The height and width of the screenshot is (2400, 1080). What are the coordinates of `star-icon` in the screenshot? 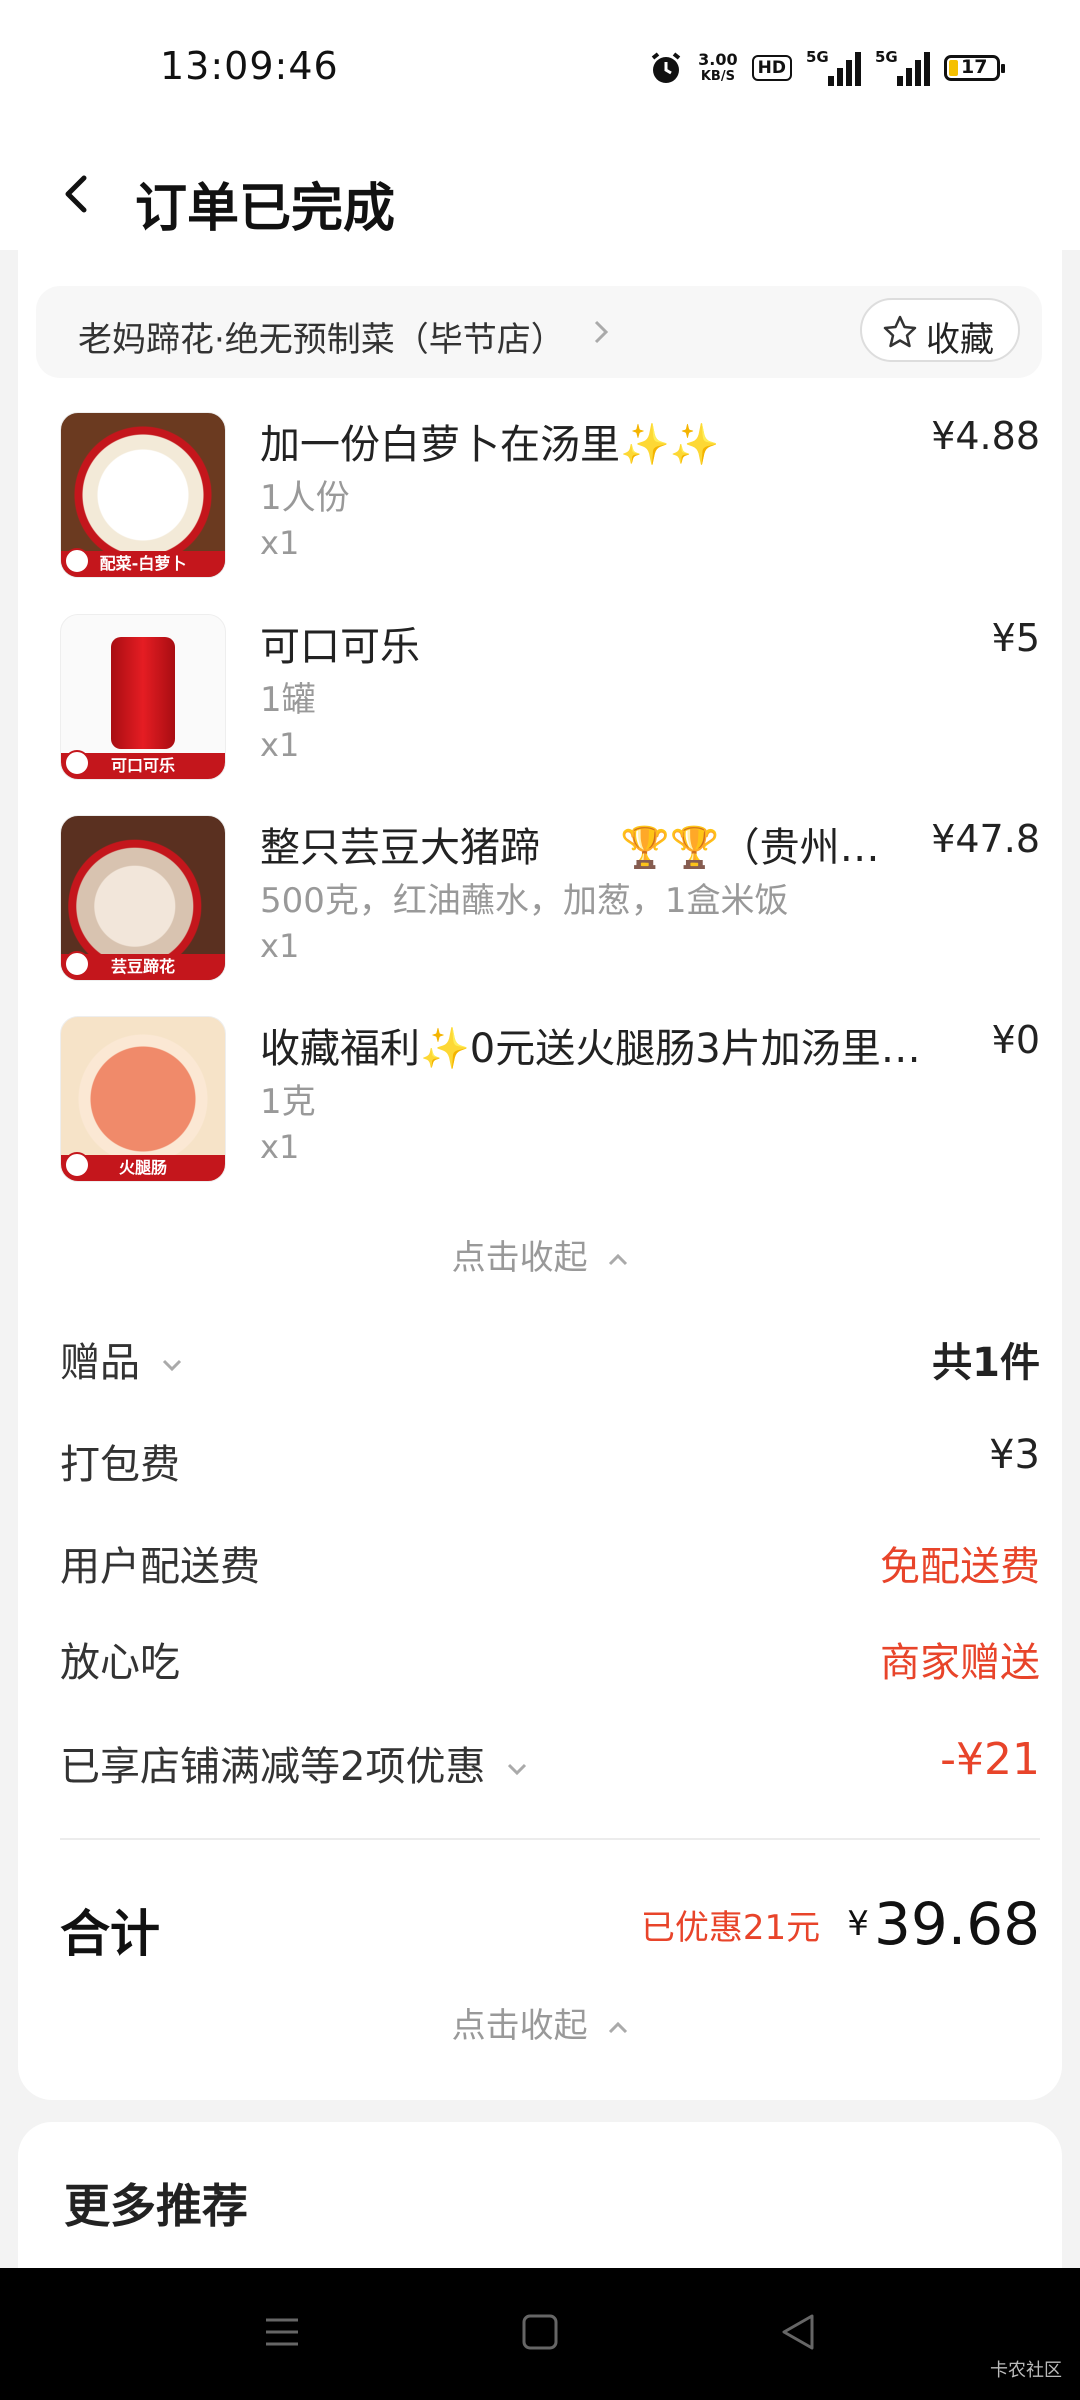 It's located at (900, 331).